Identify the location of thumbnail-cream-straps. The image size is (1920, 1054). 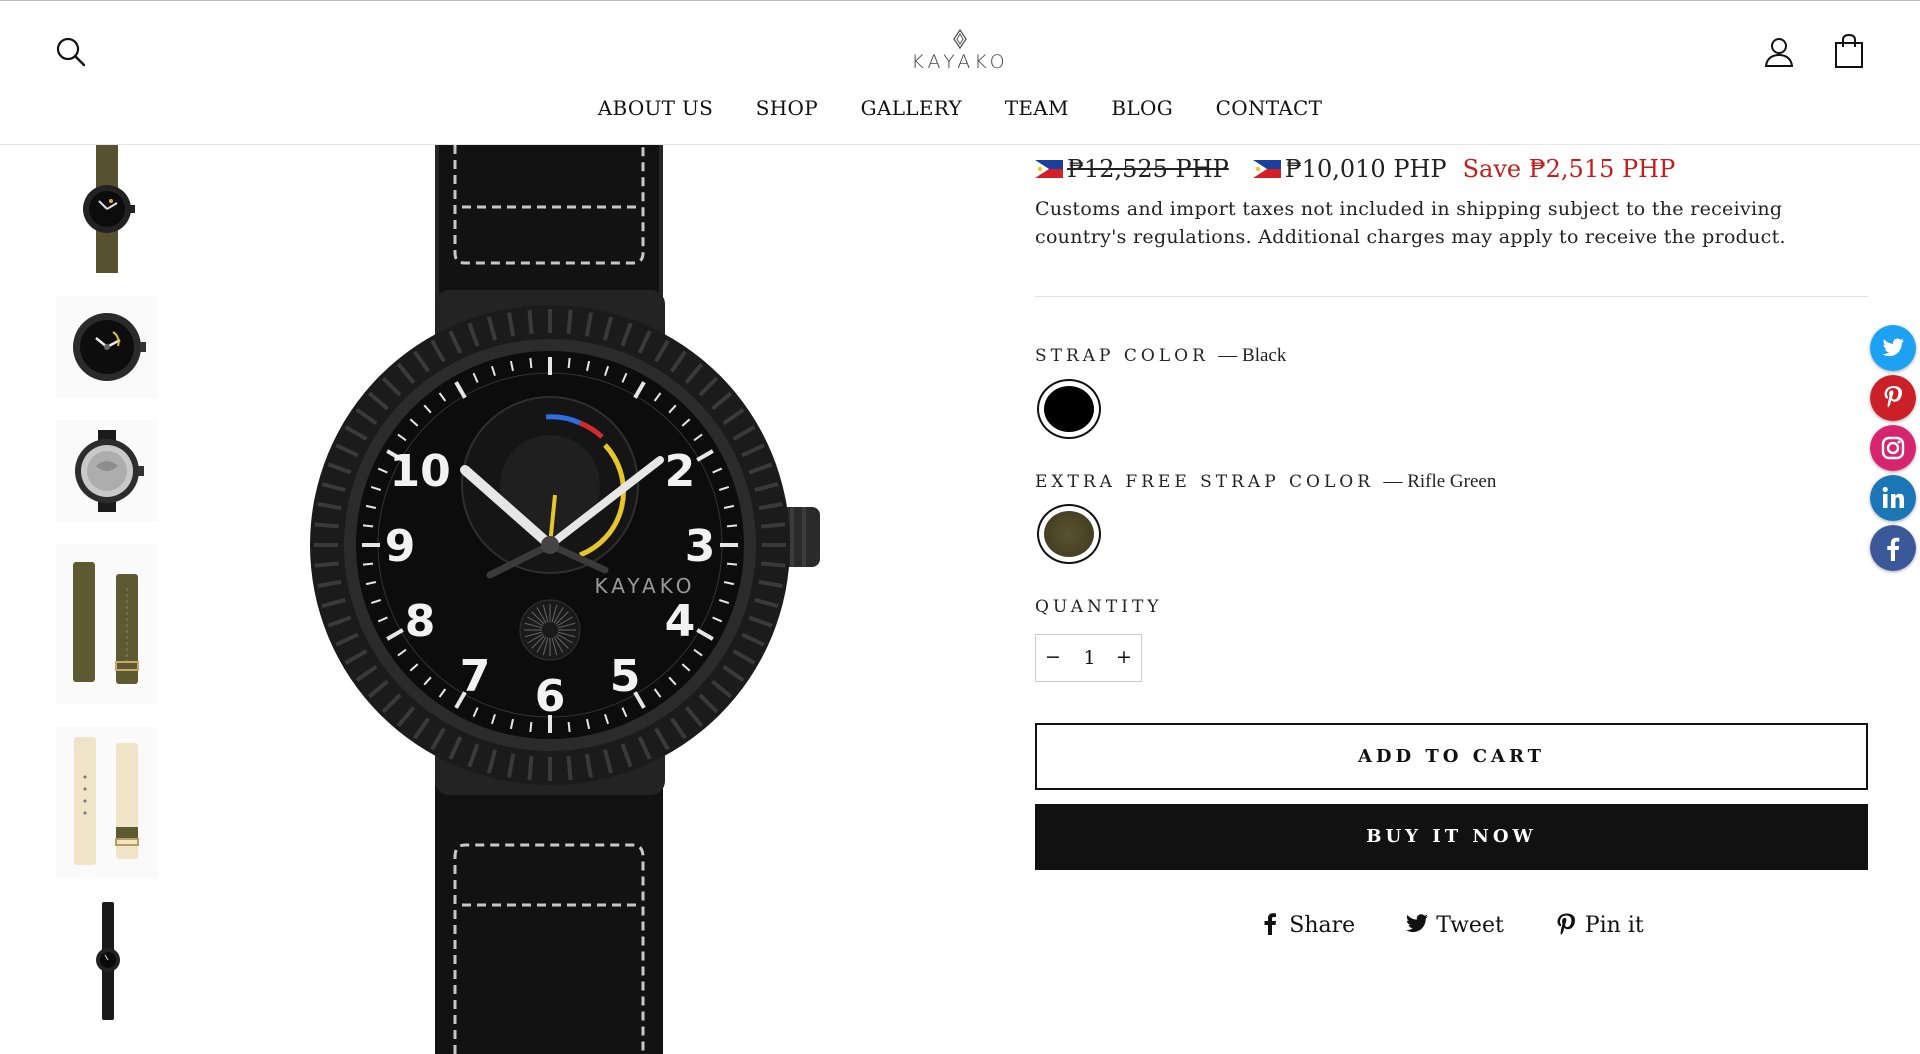
(107, 802).